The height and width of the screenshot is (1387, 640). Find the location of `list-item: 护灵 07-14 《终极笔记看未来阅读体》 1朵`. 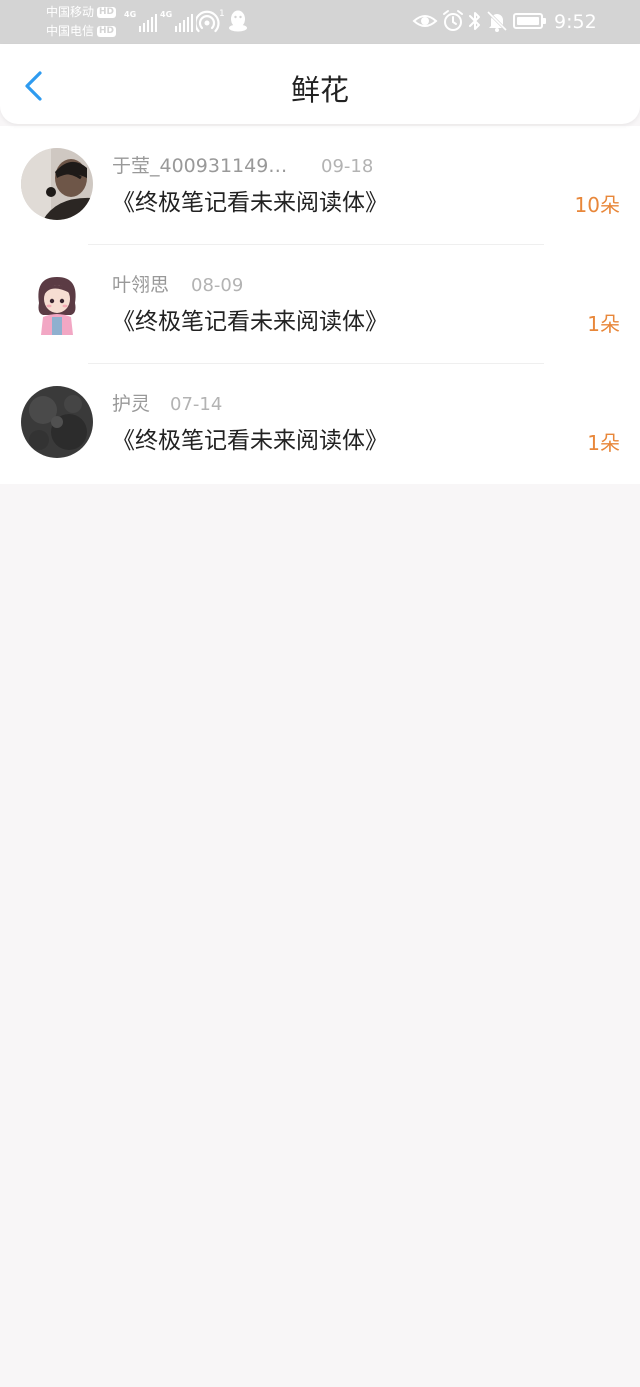

list-item: 护灵 07-14 《终极笔记看未来阅读体》 1朵 is located at coordinates (320, 423).